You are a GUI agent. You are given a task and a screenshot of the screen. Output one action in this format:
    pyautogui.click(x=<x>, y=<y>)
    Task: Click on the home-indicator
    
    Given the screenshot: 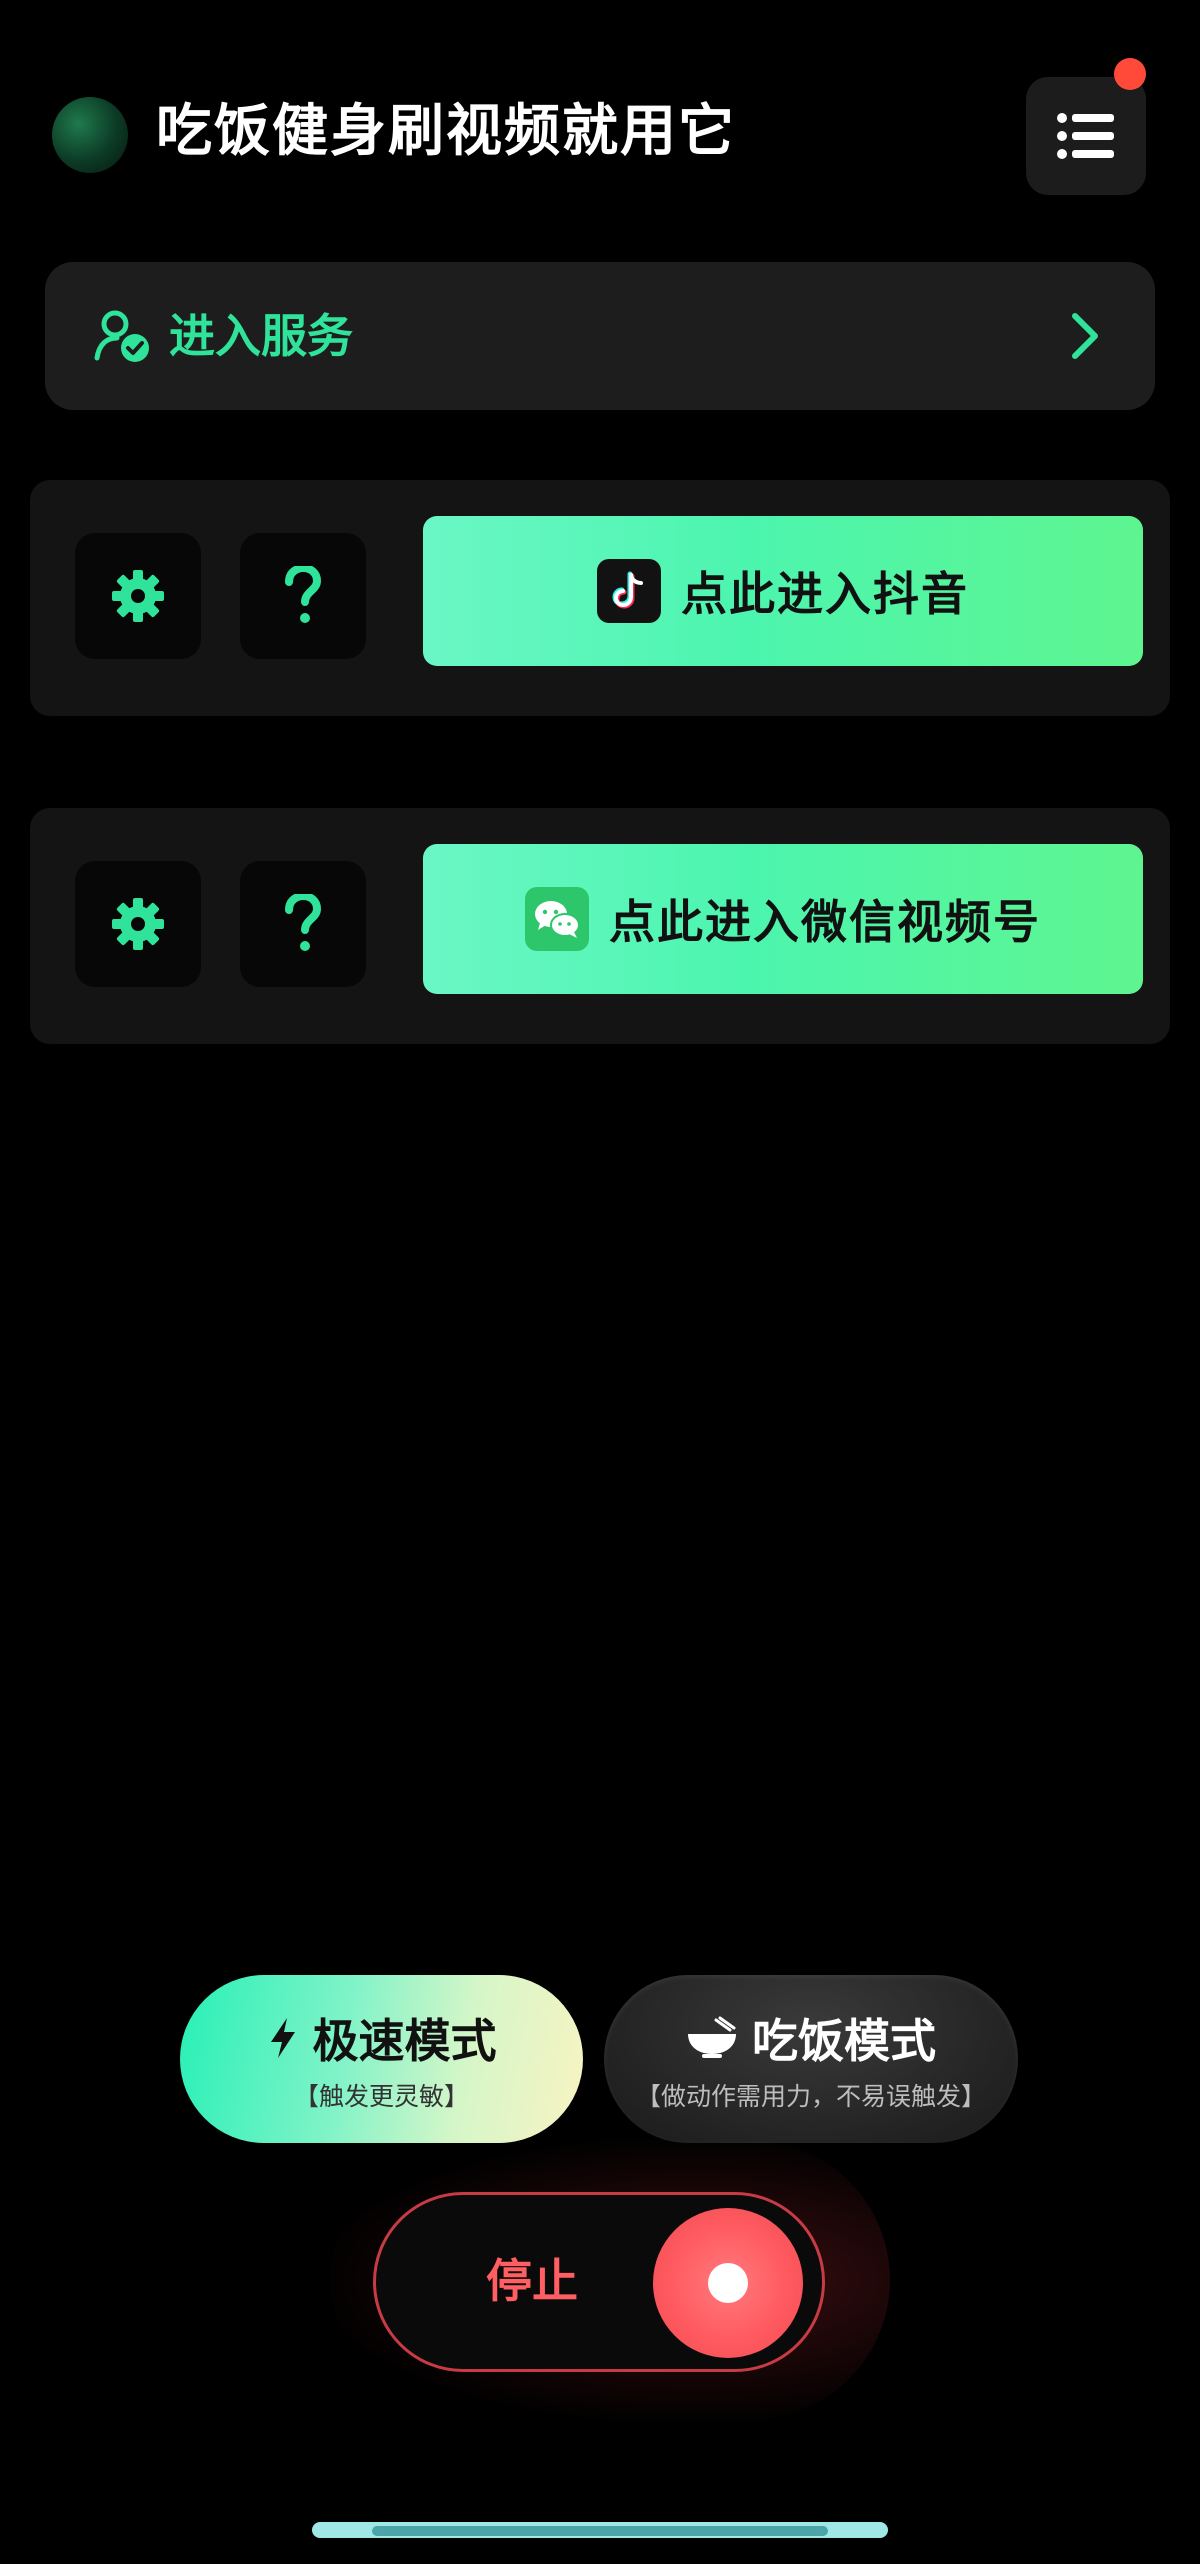 What is the action you would take?
    pyautogui.click(x=600, y=2530)
    